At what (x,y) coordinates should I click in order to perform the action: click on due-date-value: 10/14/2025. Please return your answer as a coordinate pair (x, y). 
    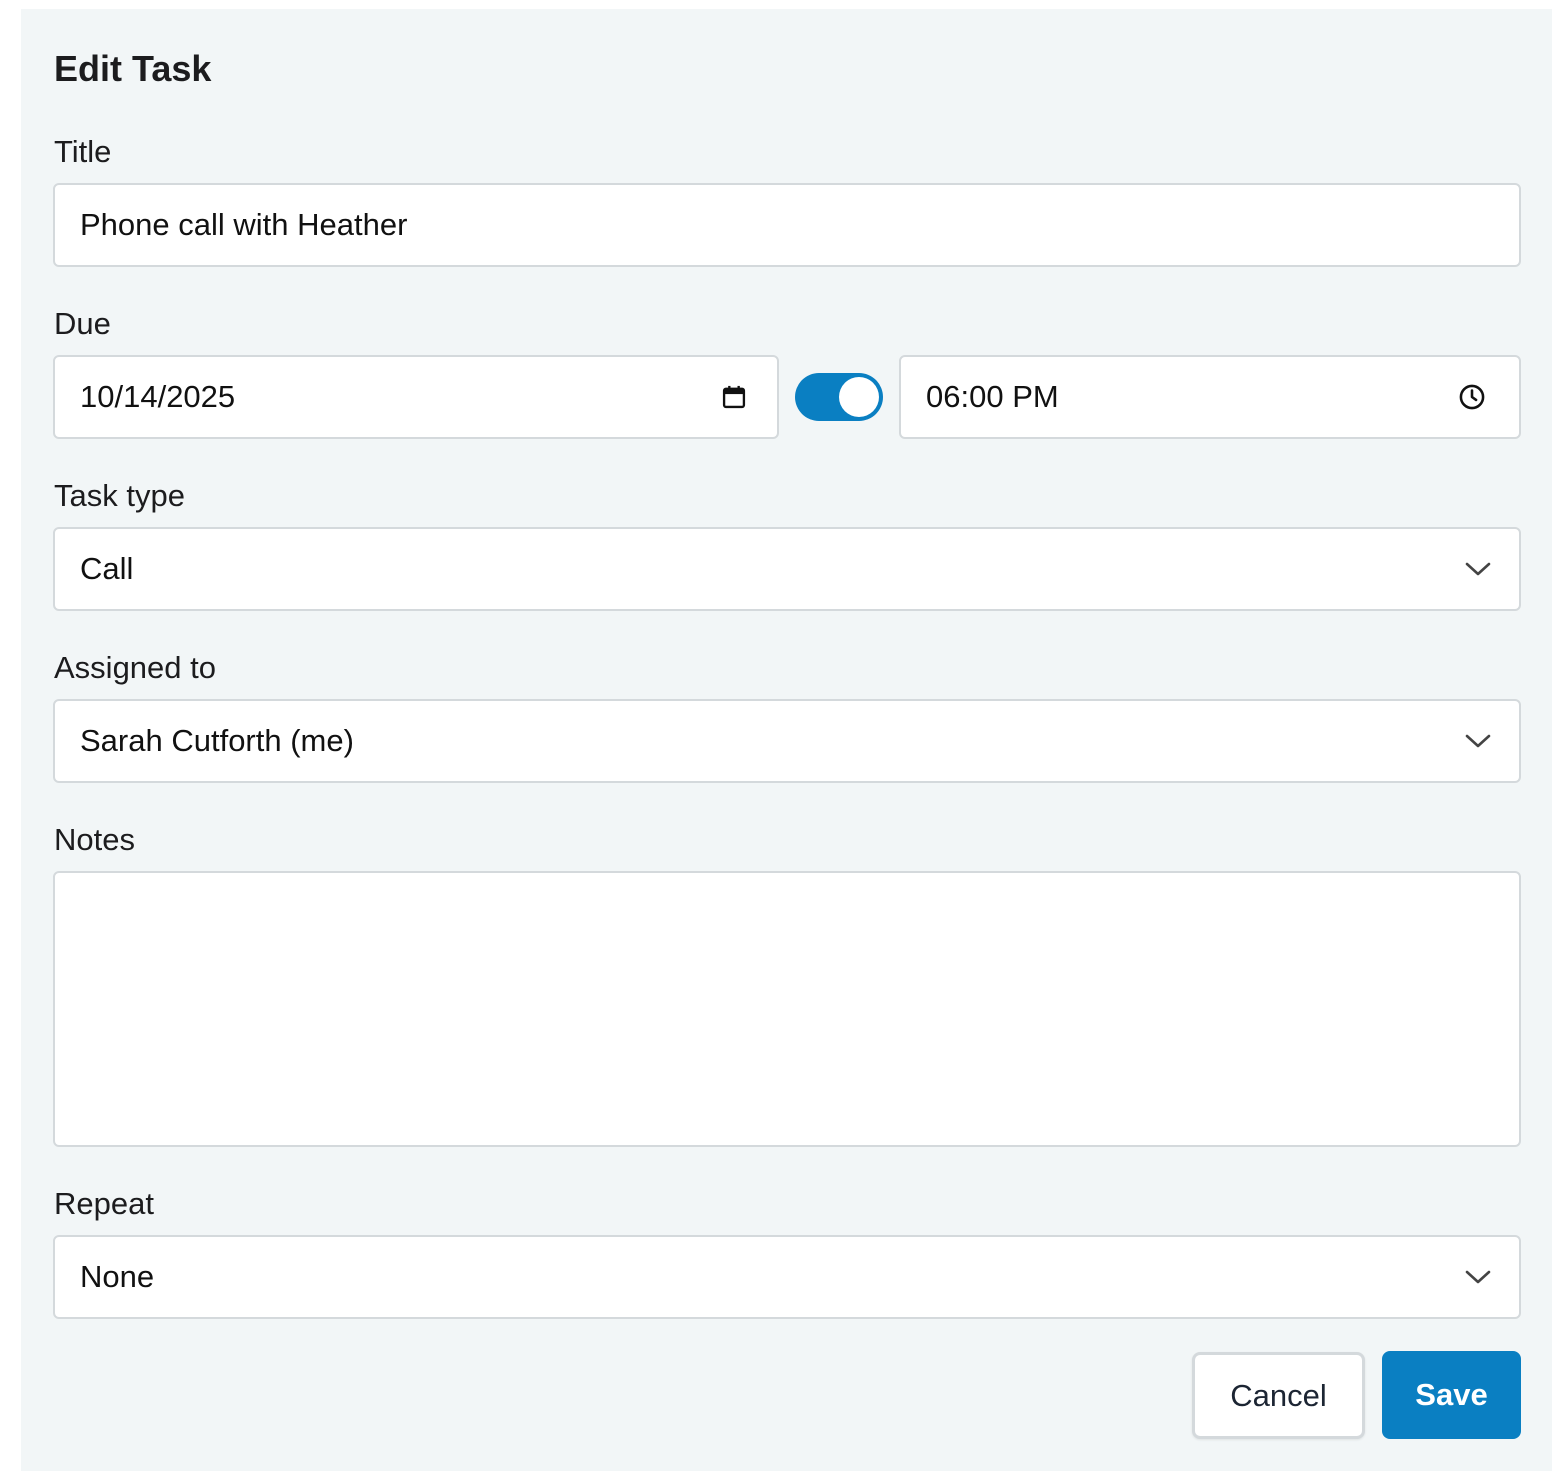
    Looking at the image, I should click on (158, 396).